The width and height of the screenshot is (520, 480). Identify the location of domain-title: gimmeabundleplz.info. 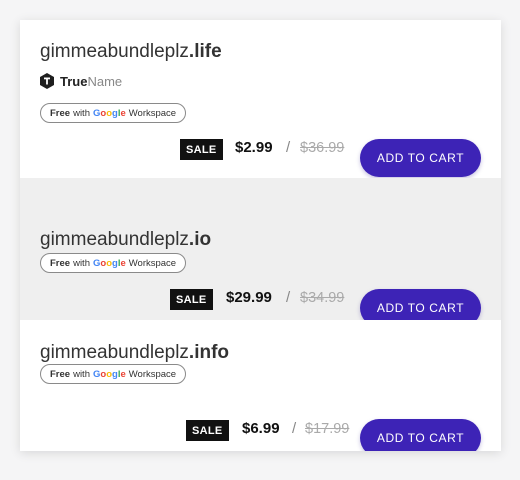
(134, 353).